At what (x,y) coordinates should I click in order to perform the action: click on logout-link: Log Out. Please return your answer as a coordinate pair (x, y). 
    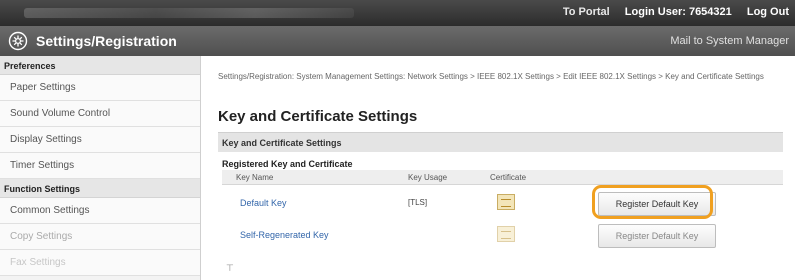
    Looking at the image, I should click on (768, 12).